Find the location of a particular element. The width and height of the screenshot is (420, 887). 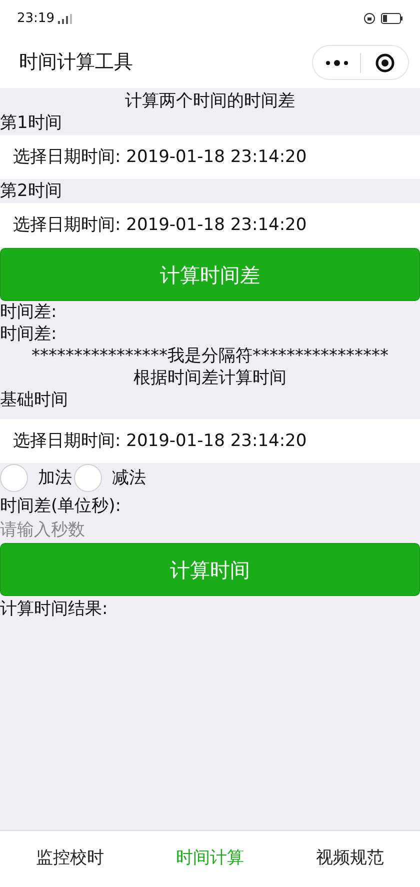

seconds-input: 请输入秒数 is located at coordinates (210, 530).